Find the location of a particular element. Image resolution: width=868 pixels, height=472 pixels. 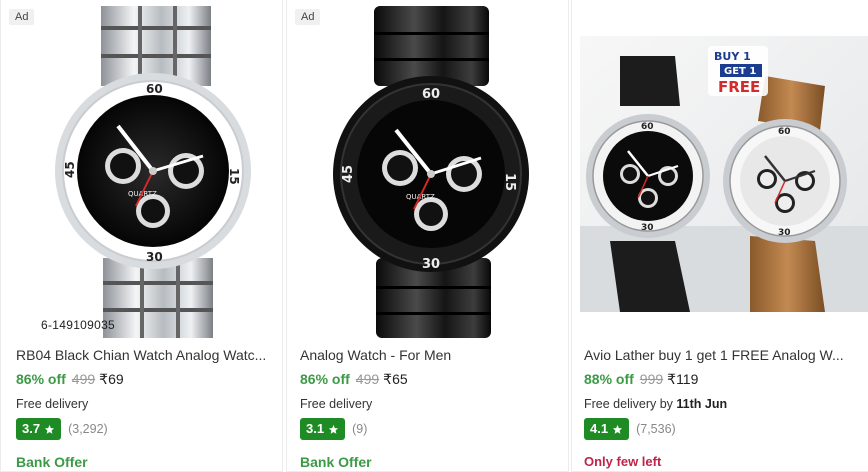

rating-value: 4.1 is located at coordinates (599, 428).